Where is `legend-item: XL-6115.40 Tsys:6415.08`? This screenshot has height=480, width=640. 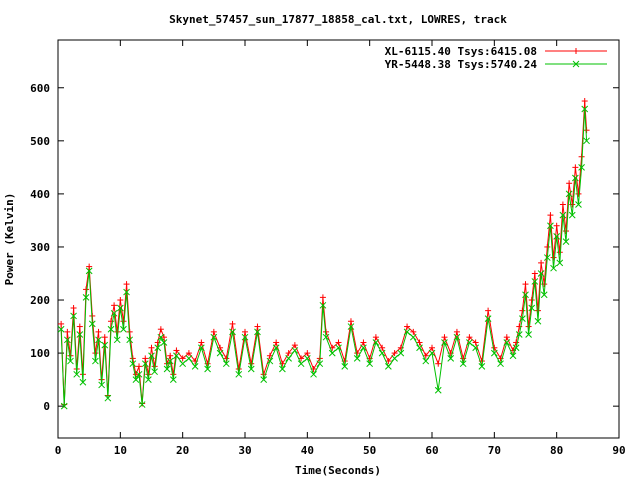 legend-item: XL-6115.40 Tsys:6415.08 is located at coordinates (496, 51).